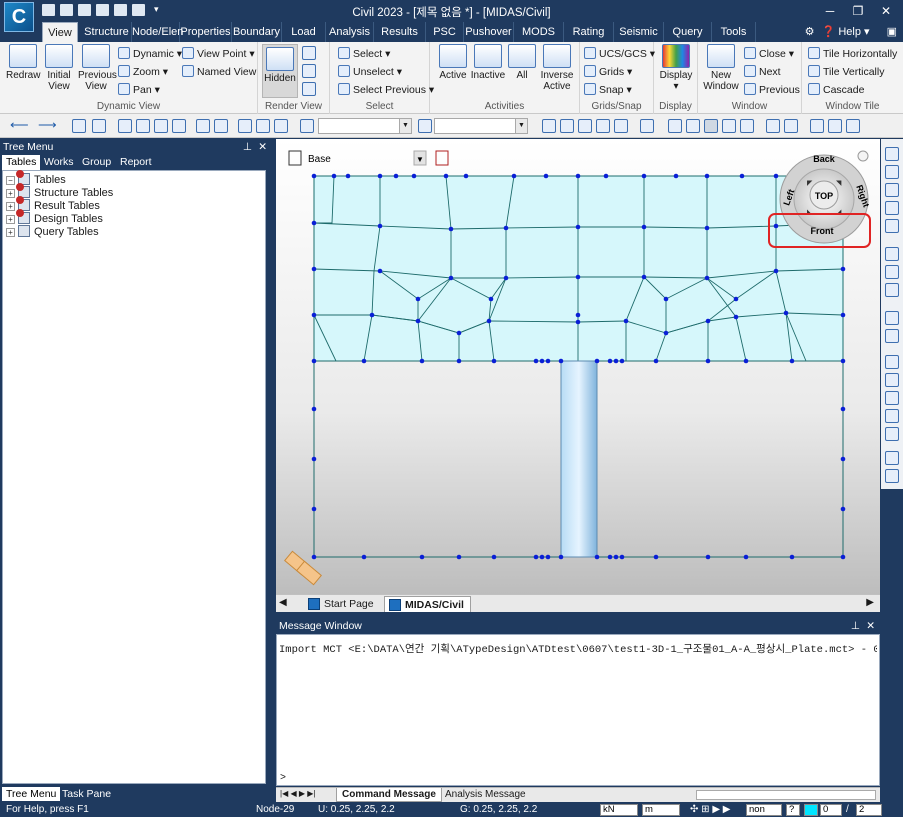 This screenshot has height=817, width=903. Describe the element at coordinates (793, 810) in the screenshot. I see `status-help-icon: ?` at that location.